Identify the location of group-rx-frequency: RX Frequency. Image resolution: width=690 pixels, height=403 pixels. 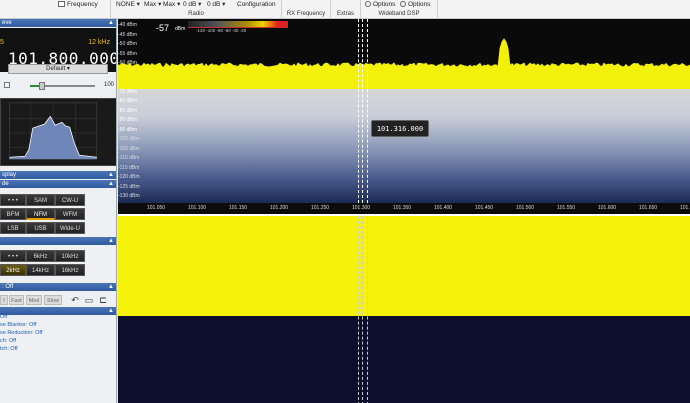
(306, 14).